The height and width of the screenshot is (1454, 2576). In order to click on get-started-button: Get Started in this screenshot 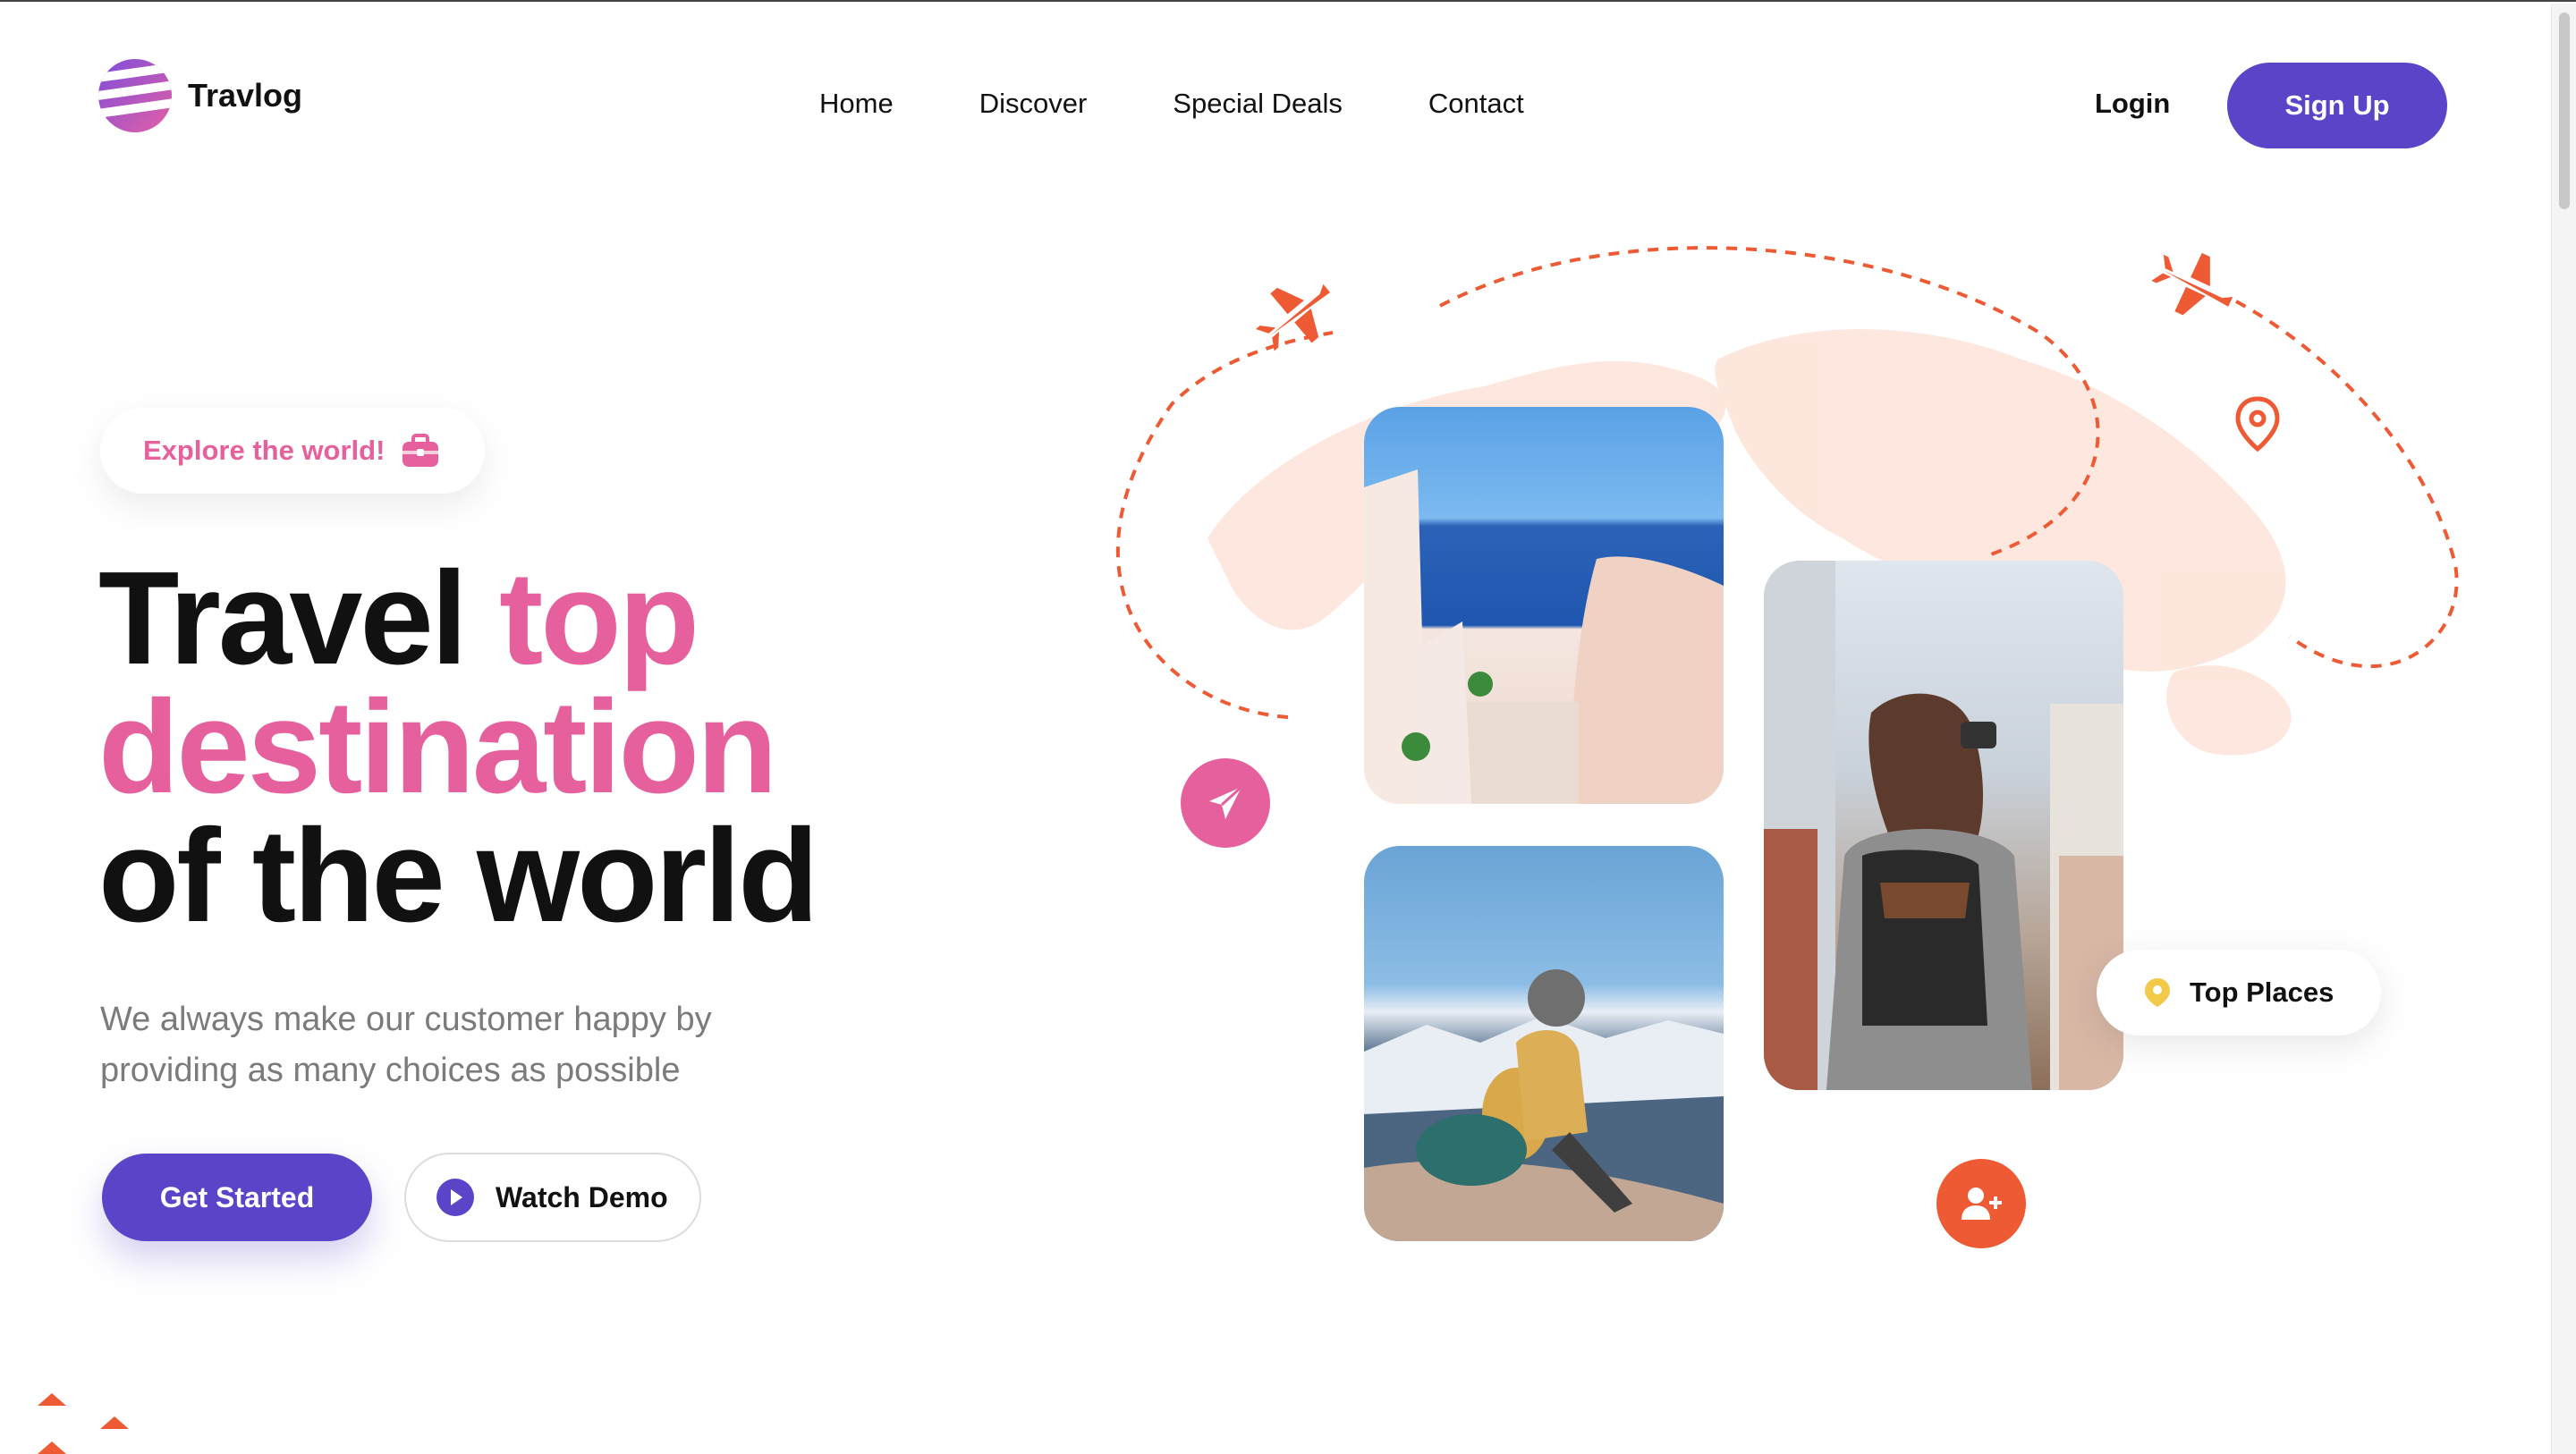, I will do `click(237, 1197)`.